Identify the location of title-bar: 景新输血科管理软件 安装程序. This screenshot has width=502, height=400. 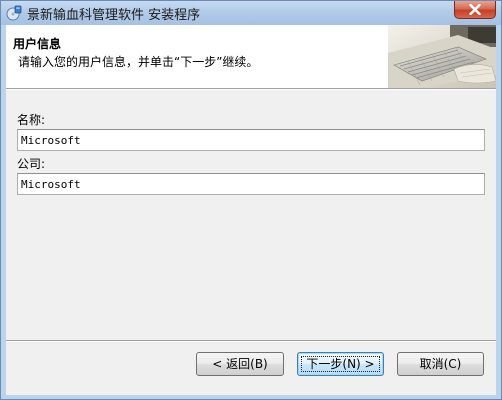
(251, 13).